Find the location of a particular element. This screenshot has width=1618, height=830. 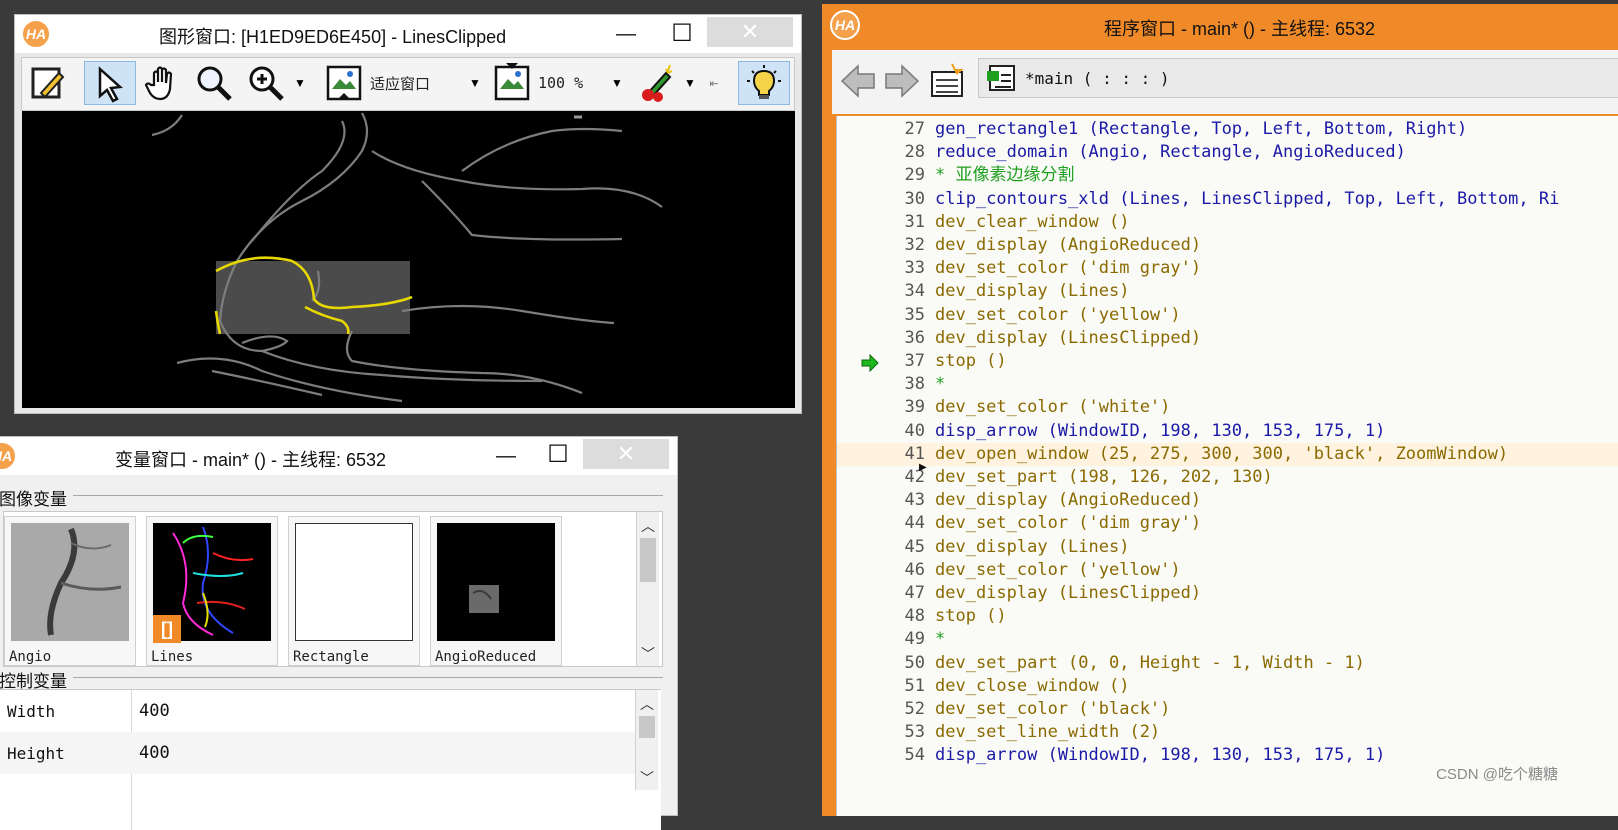

code-line: 29 * 亚像素边缘分割 is located at coordinates (1227, 175).